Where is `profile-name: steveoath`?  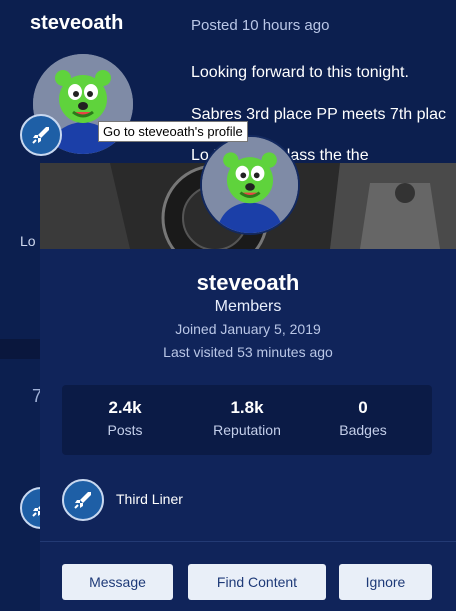
profile-name: steveoath is located at coordinates (248, 283).